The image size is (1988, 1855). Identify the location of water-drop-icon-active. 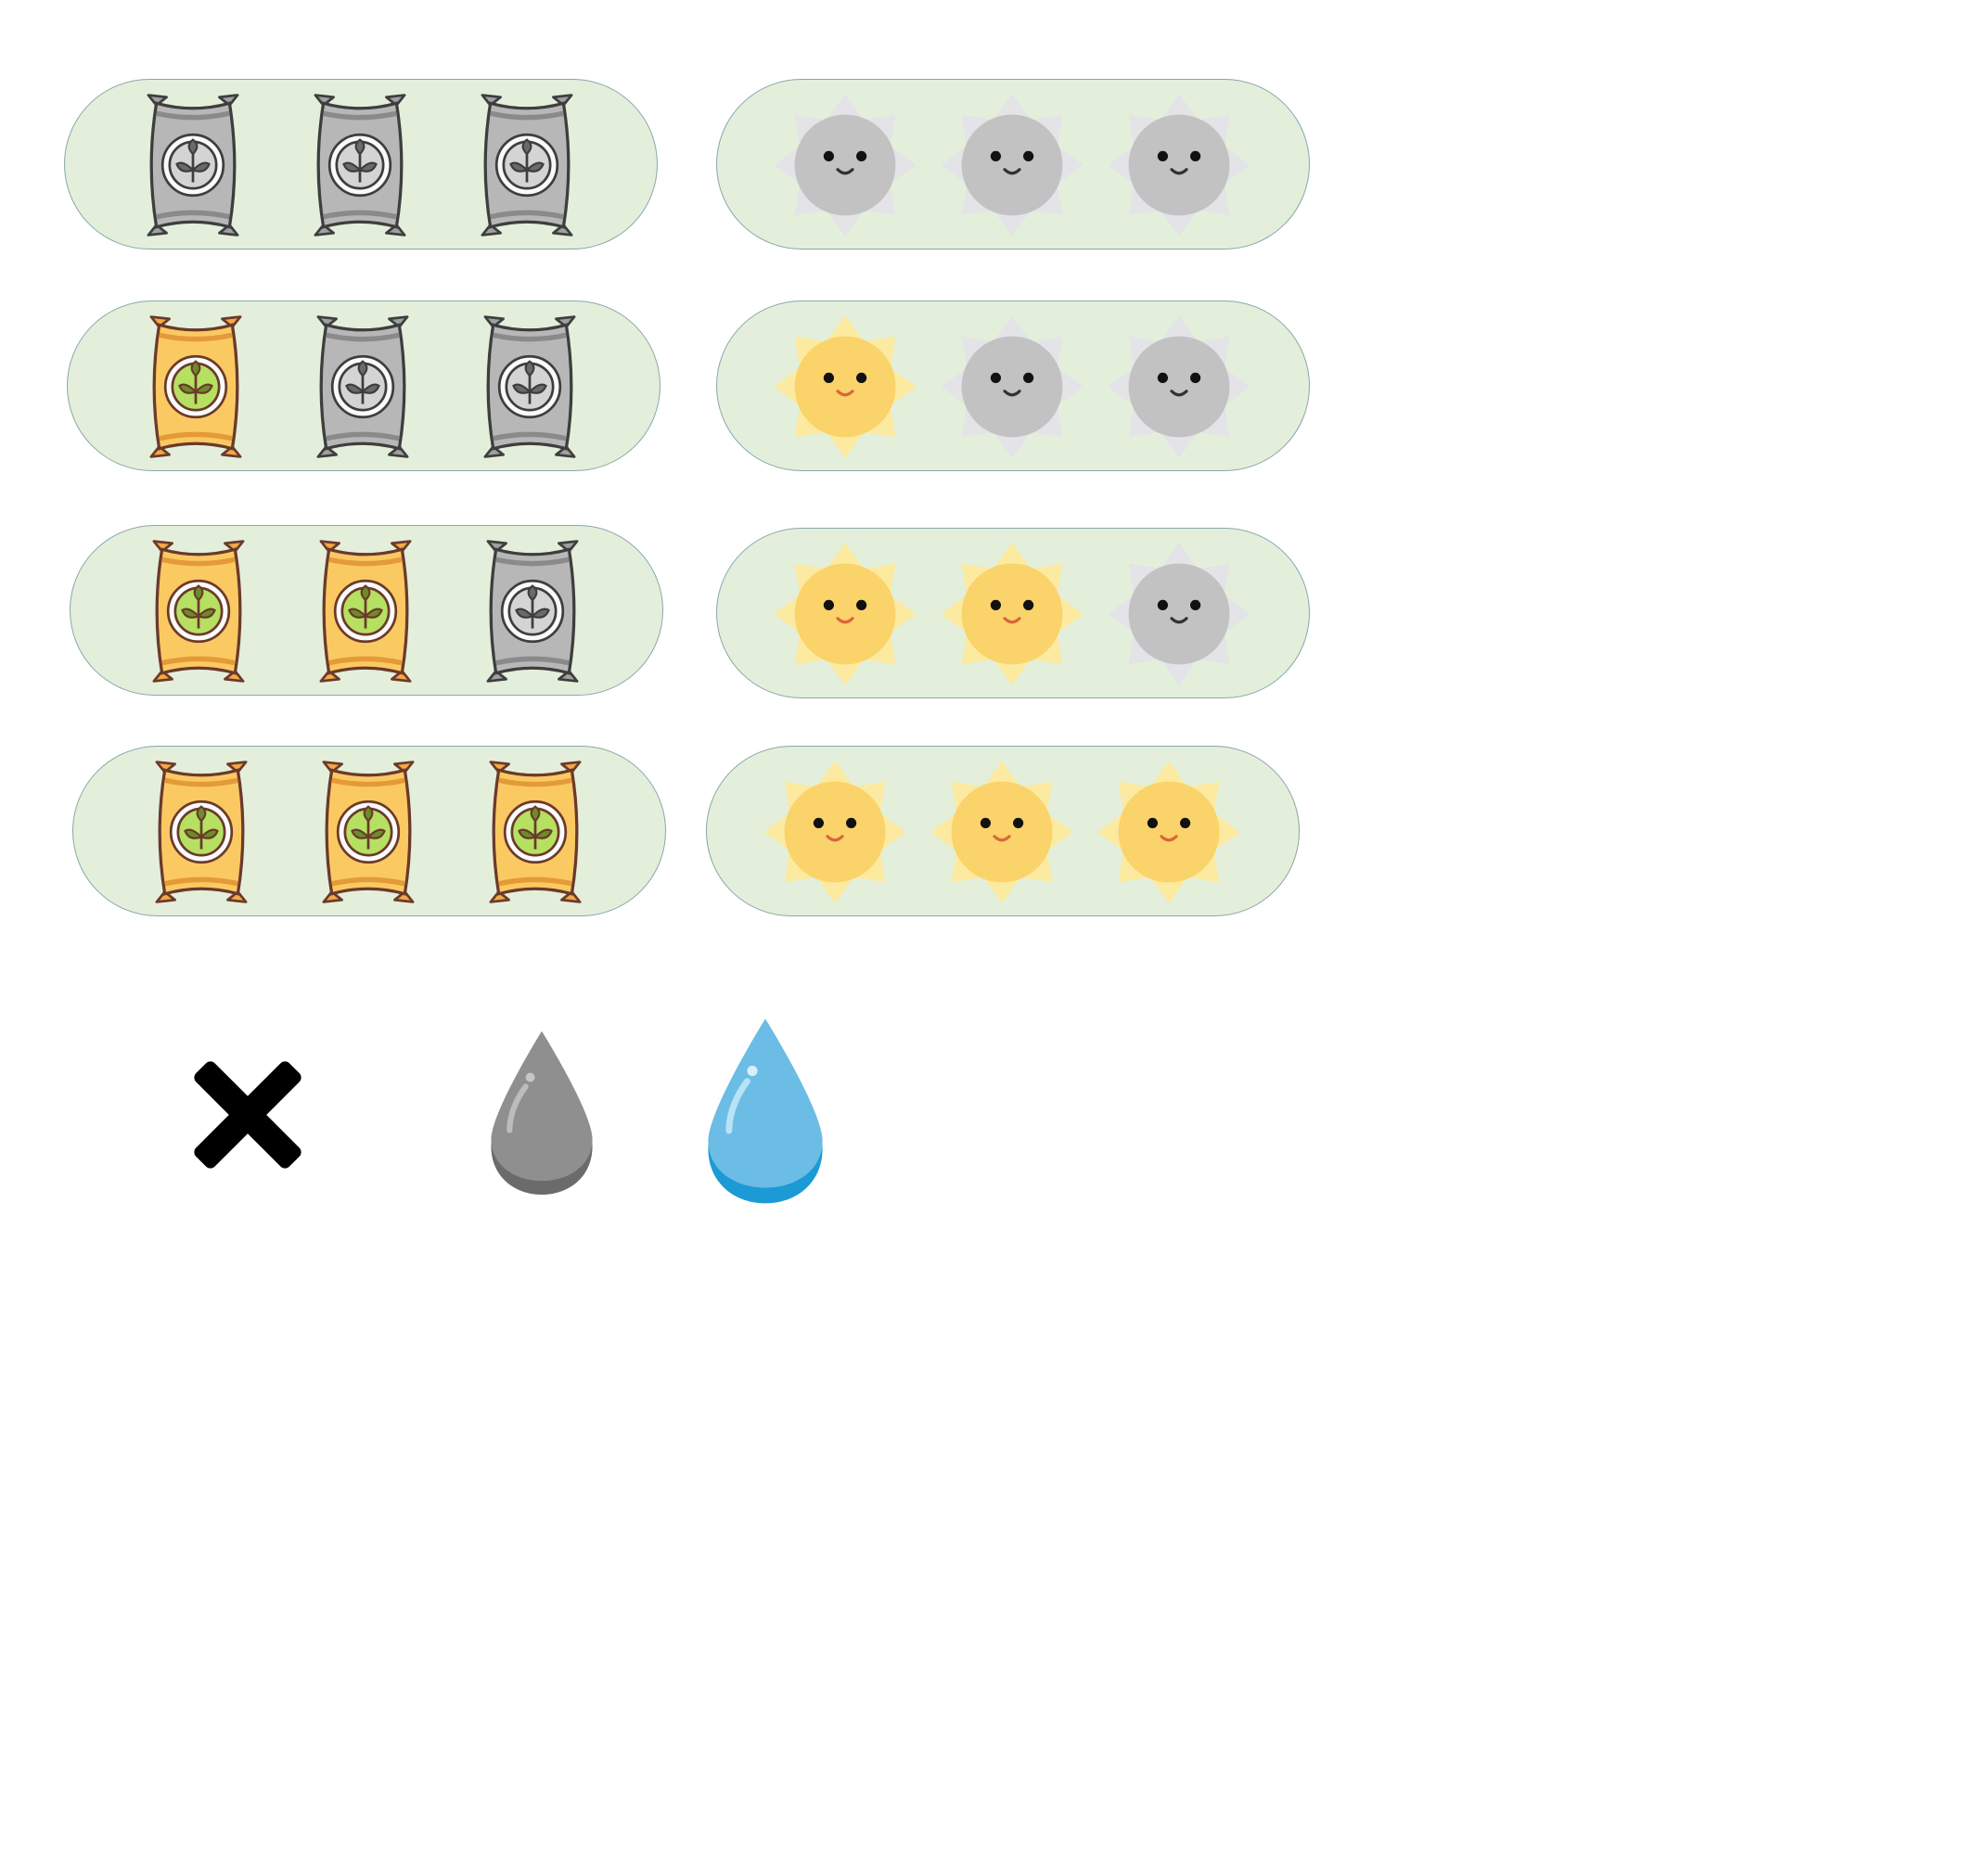
(765, 1111).